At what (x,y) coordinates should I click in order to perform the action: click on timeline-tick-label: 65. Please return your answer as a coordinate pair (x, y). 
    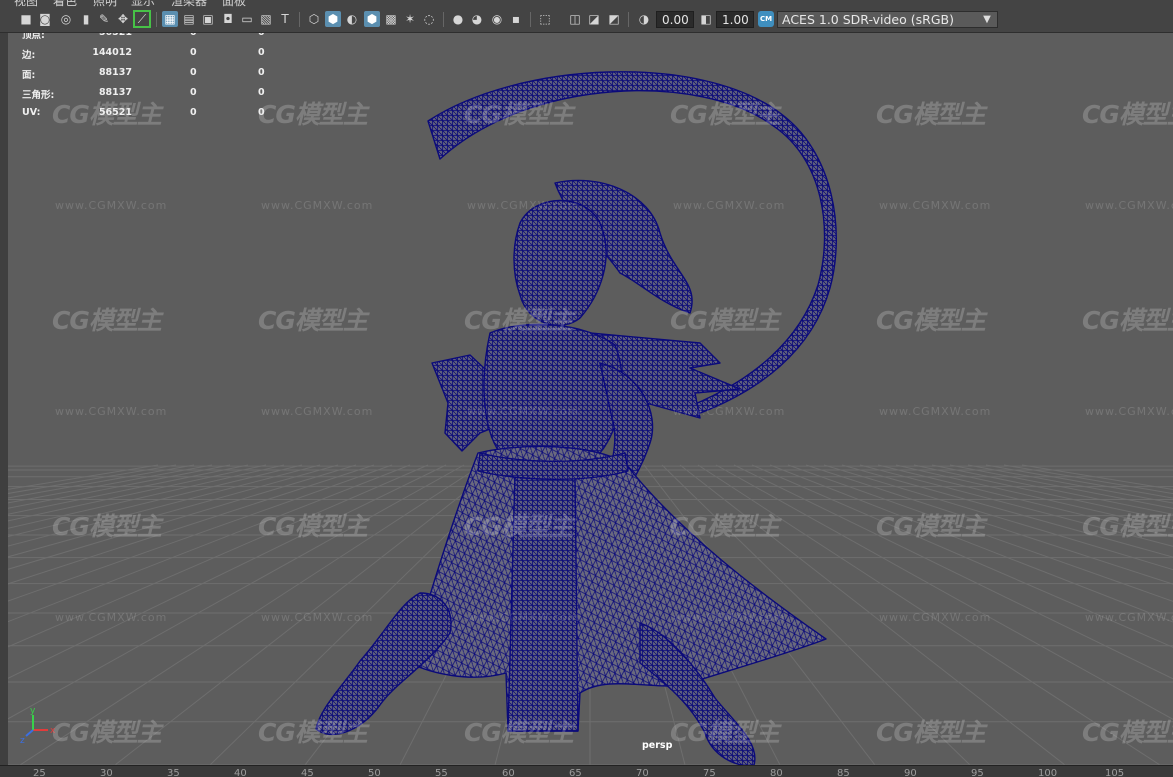
    Looking at the image, I should click on (575, 772).